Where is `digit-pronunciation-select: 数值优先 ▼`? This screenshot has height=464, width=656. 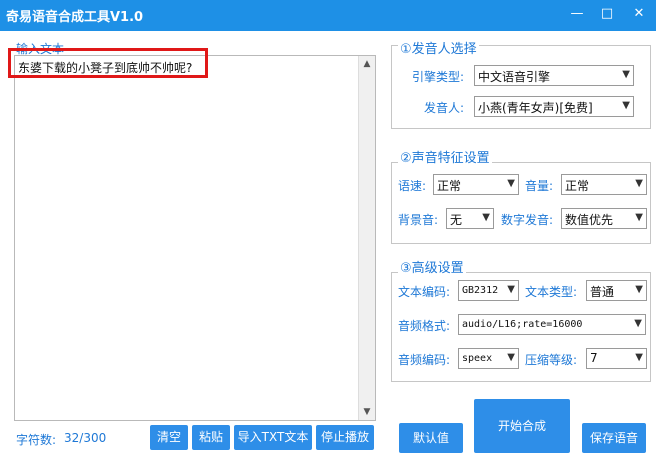
digit-pronunciation-select: 数值优先 ▼ is located at coordinates (604, 218).